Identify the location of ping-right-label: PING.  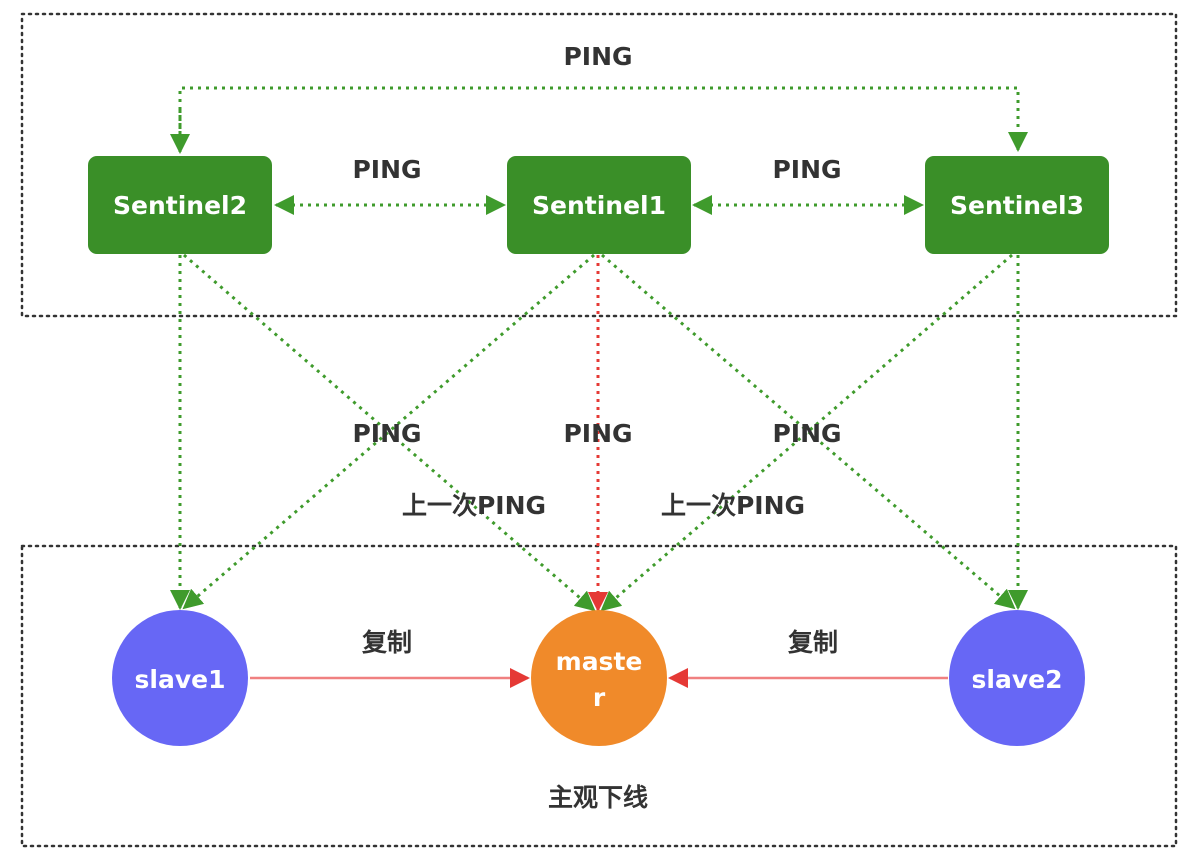
(806, 433).